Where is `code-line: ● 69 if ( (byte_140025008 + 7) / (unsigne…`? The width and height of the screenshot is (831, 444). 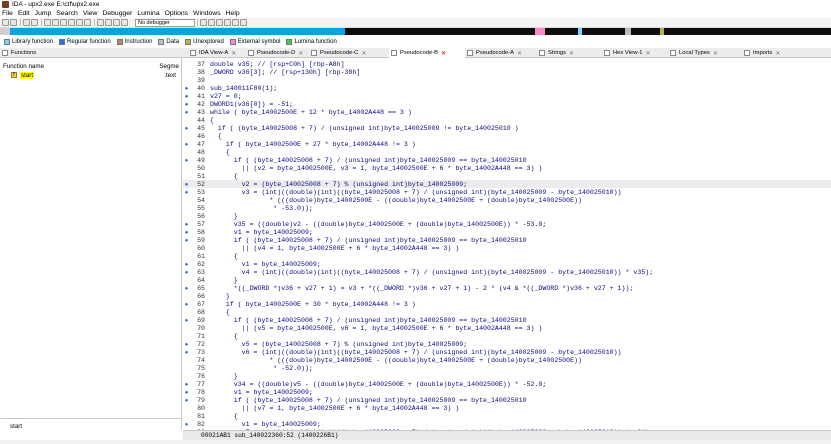 code-line: ● 69 if ( (byte_140025008 + 7) / (unsigne… is located at coordinates (507, 320).